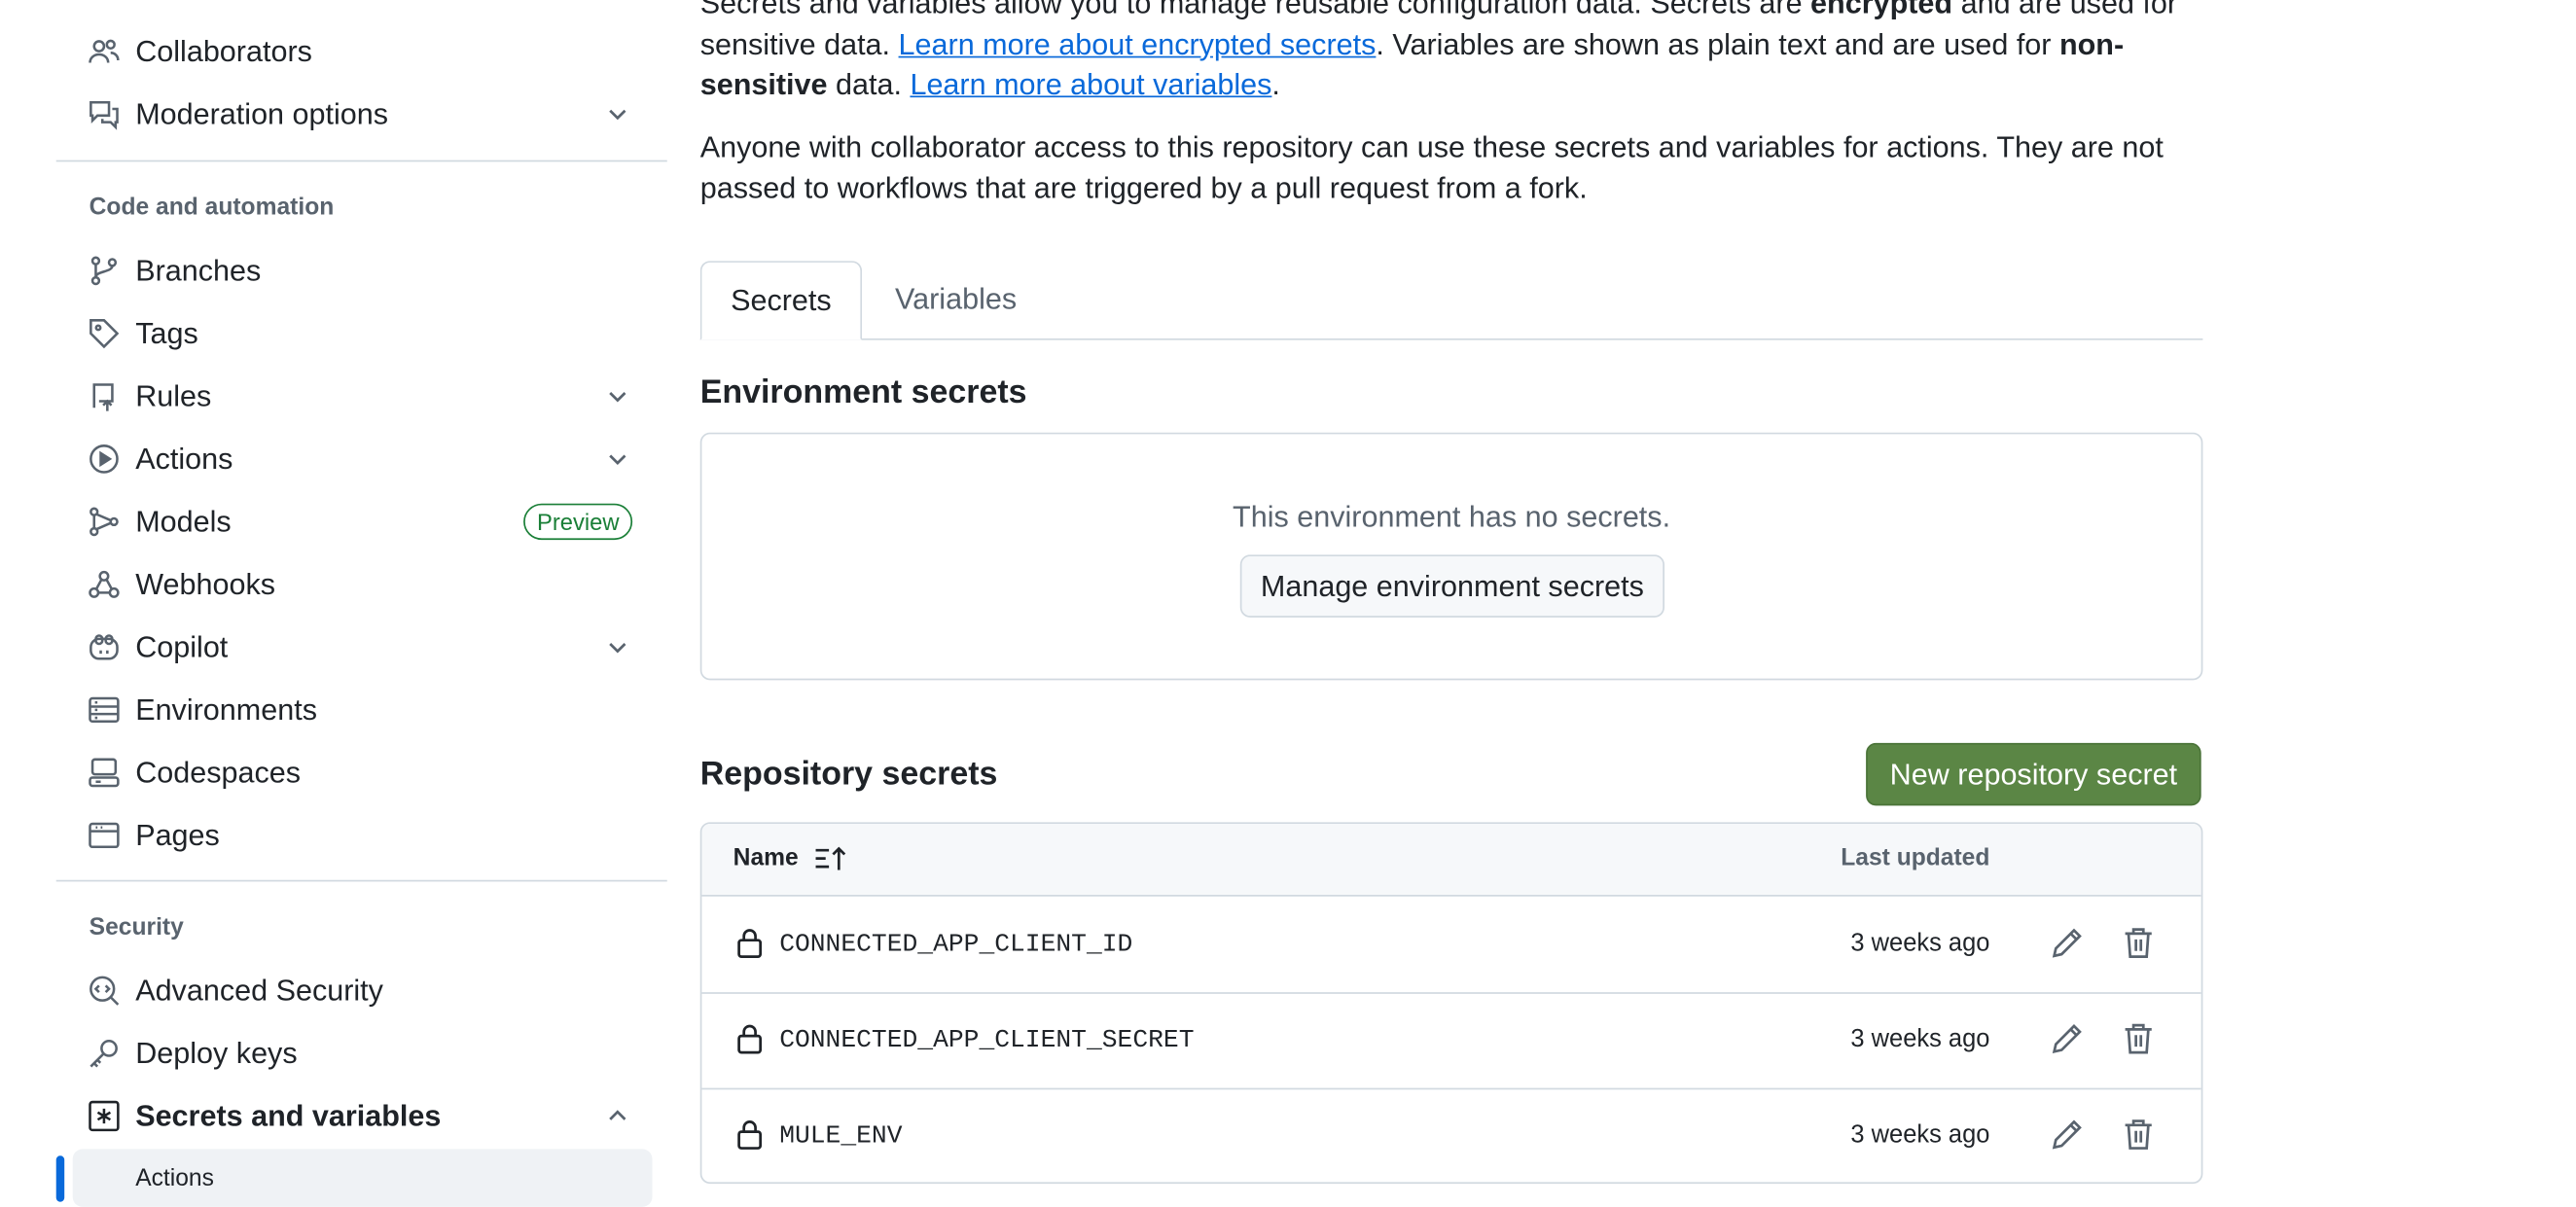 The width and height of the screenshot is (2576, 1207). I want to click on sidebar-item-label: Copilot, so click(182, 646).